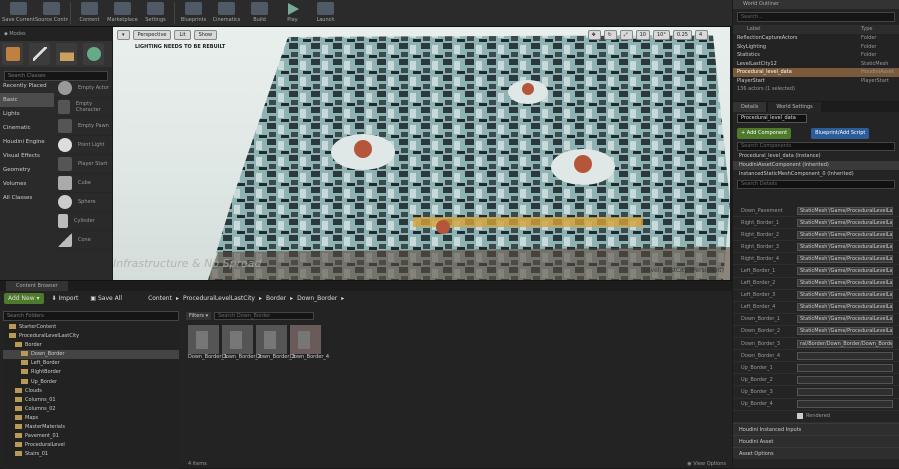  What do you see at coordinates (661, 35) in the screenshot?
I see `angle-snap-value: 10°` at bounding box center [661, 35].